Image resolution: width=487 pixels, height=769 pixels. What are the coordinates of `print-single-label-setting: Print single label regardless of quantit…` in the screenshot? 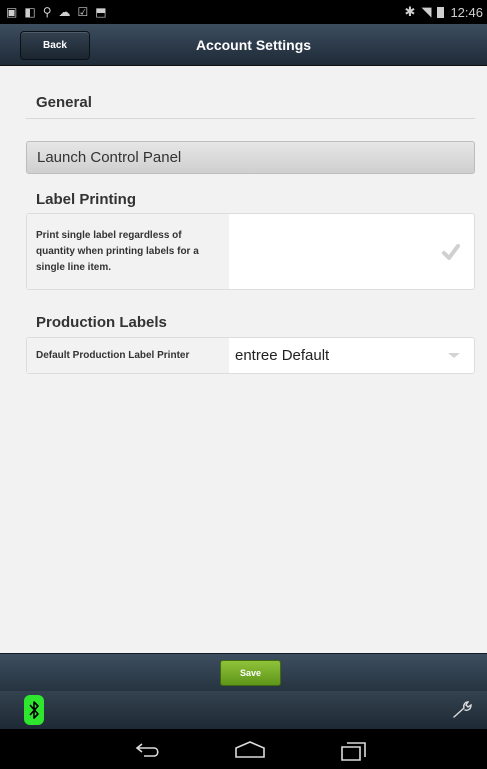 It's located at (250, 251).